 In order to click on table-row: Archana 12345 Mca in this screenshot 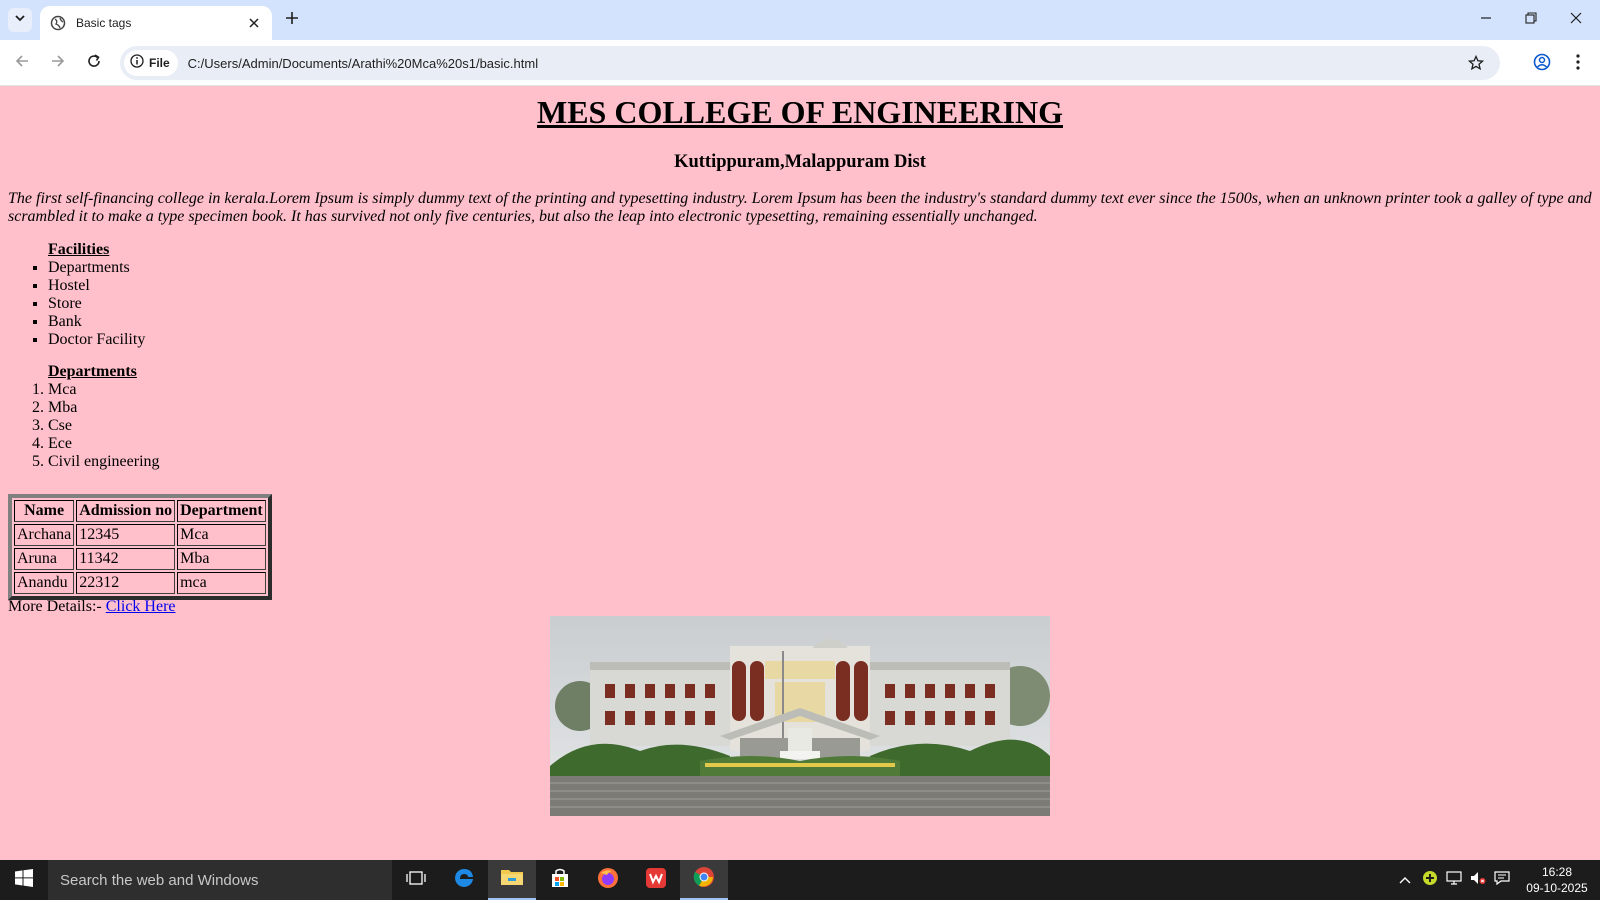, I will do `click(140, 535)`.